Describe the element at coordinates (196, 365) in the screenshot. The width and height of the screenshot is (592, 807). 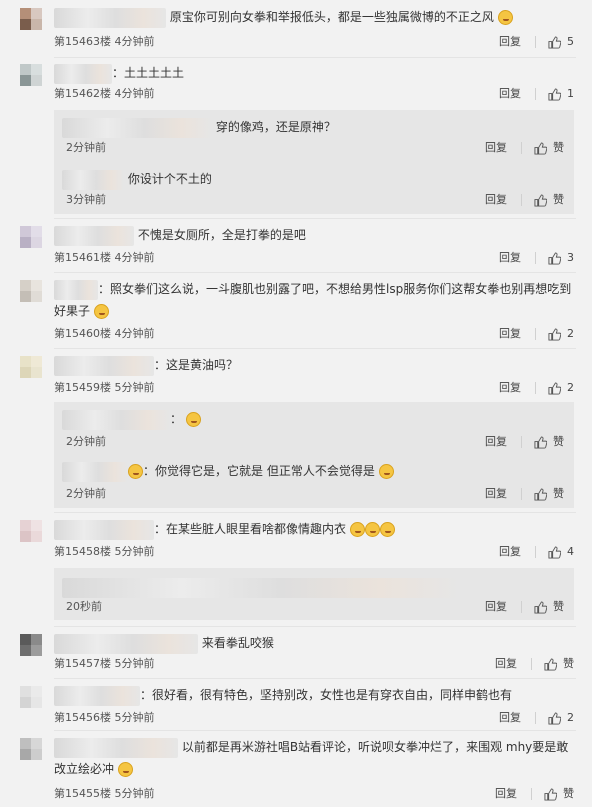
I see `comment-text: ：这是黄油吗？` at that location.